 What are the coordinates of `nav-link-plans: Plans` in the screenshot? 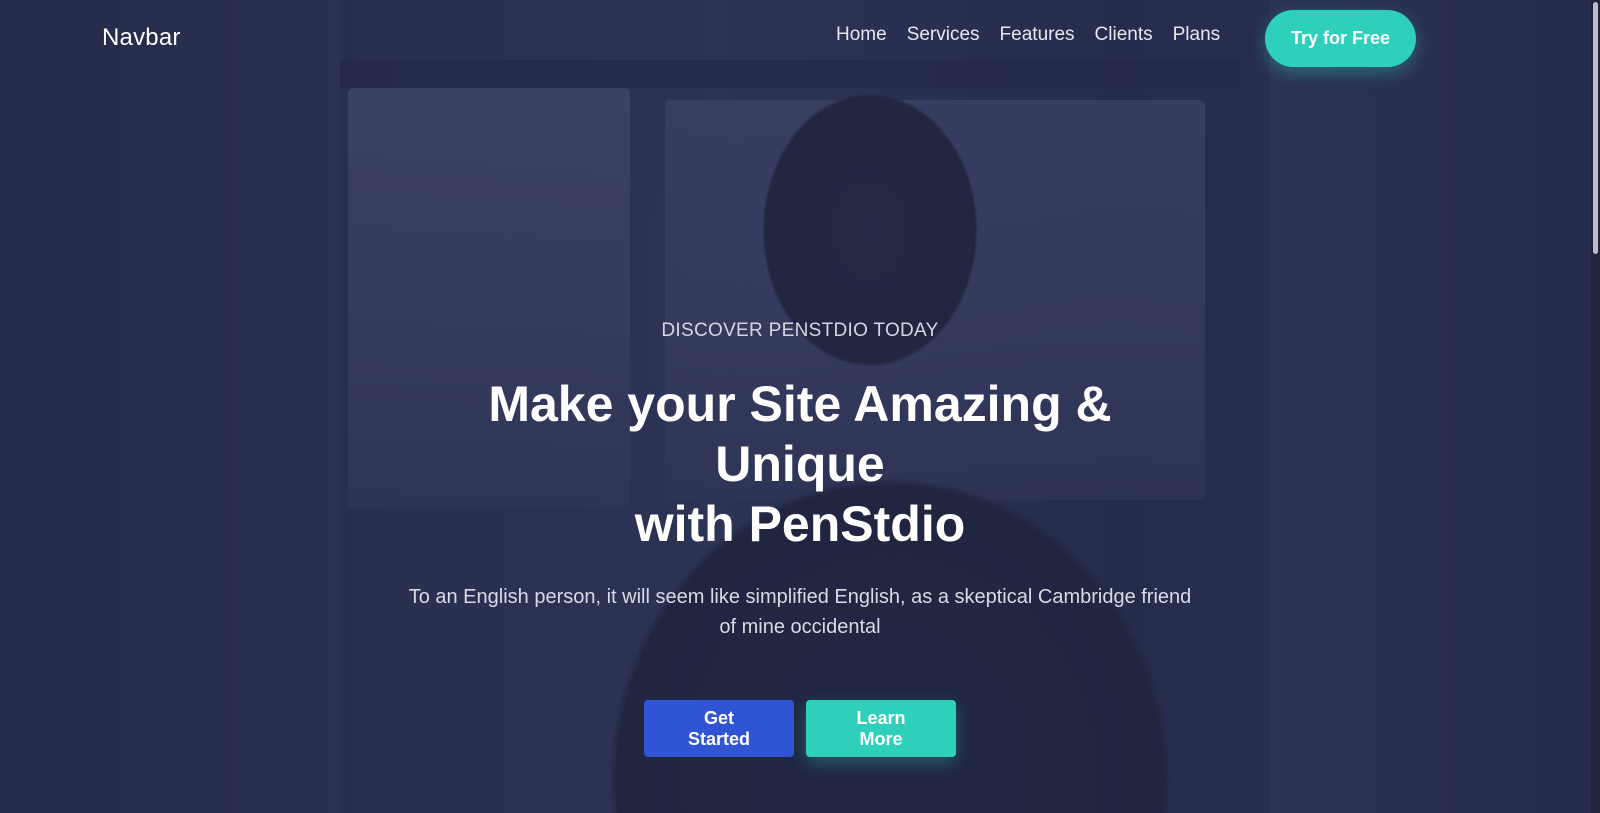 It's located at (1197, 35).